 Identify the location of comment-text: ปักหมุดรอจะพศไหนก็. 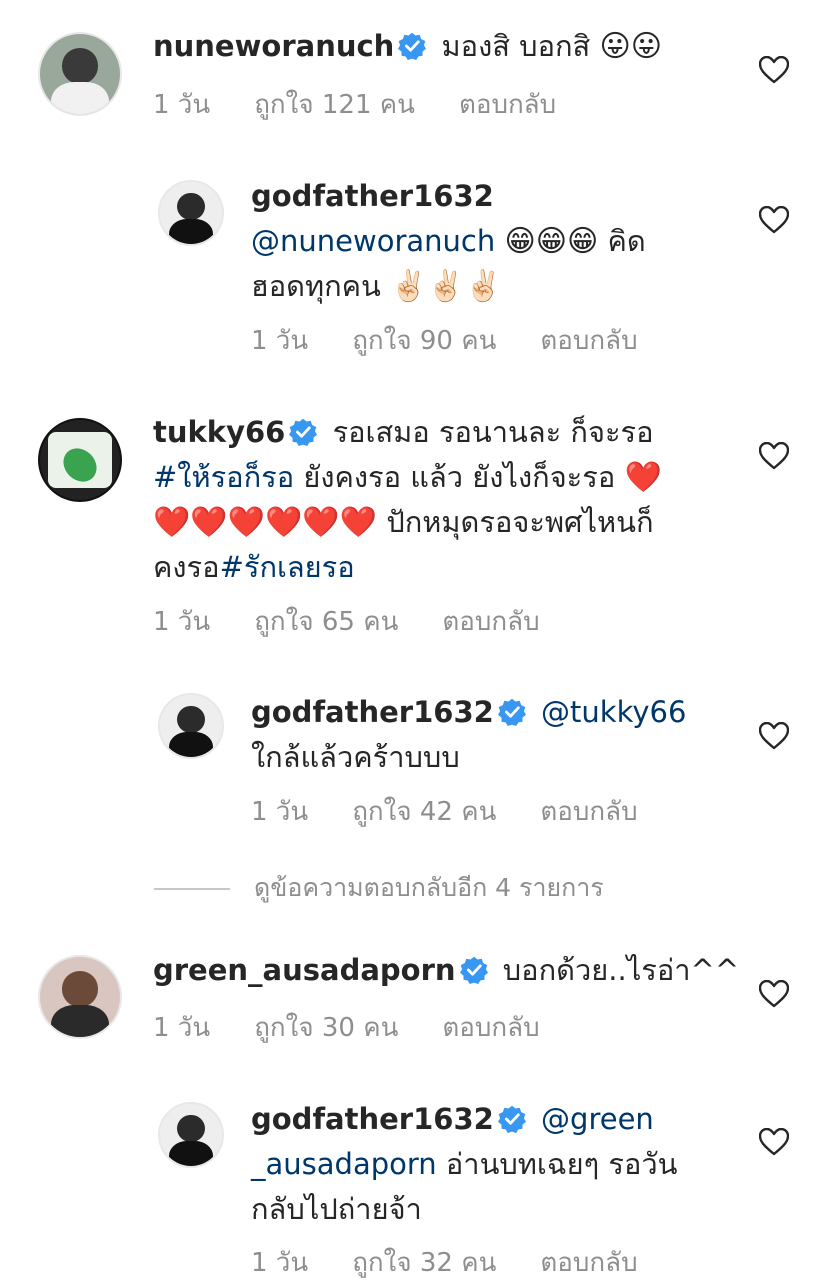
(520, 522).